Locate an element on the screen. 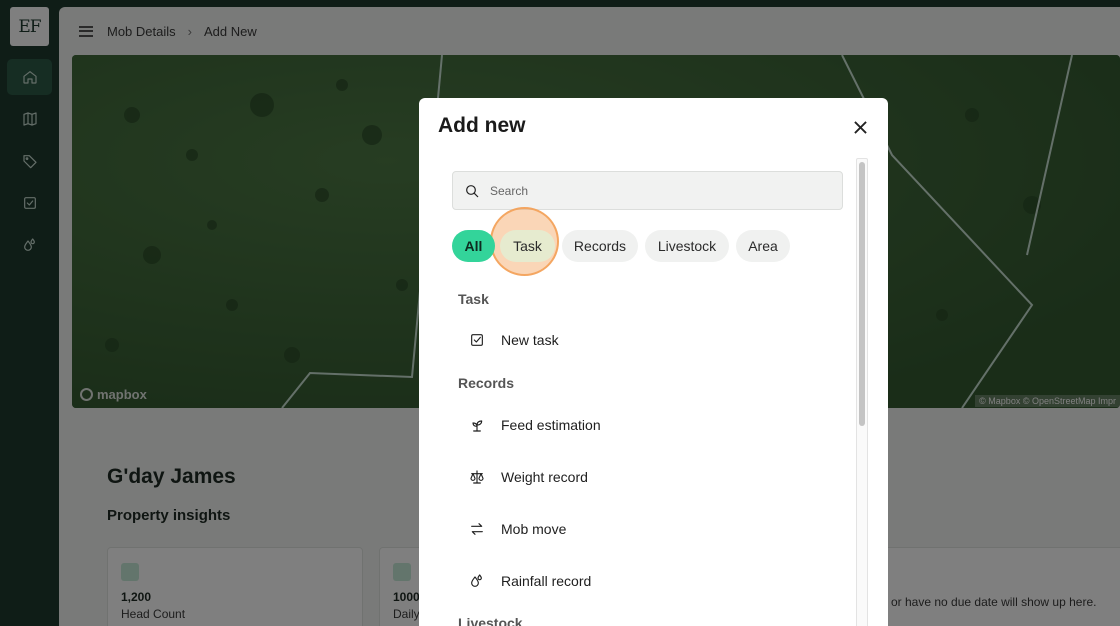  filter-area: Area is located at coordinates (763, 246).